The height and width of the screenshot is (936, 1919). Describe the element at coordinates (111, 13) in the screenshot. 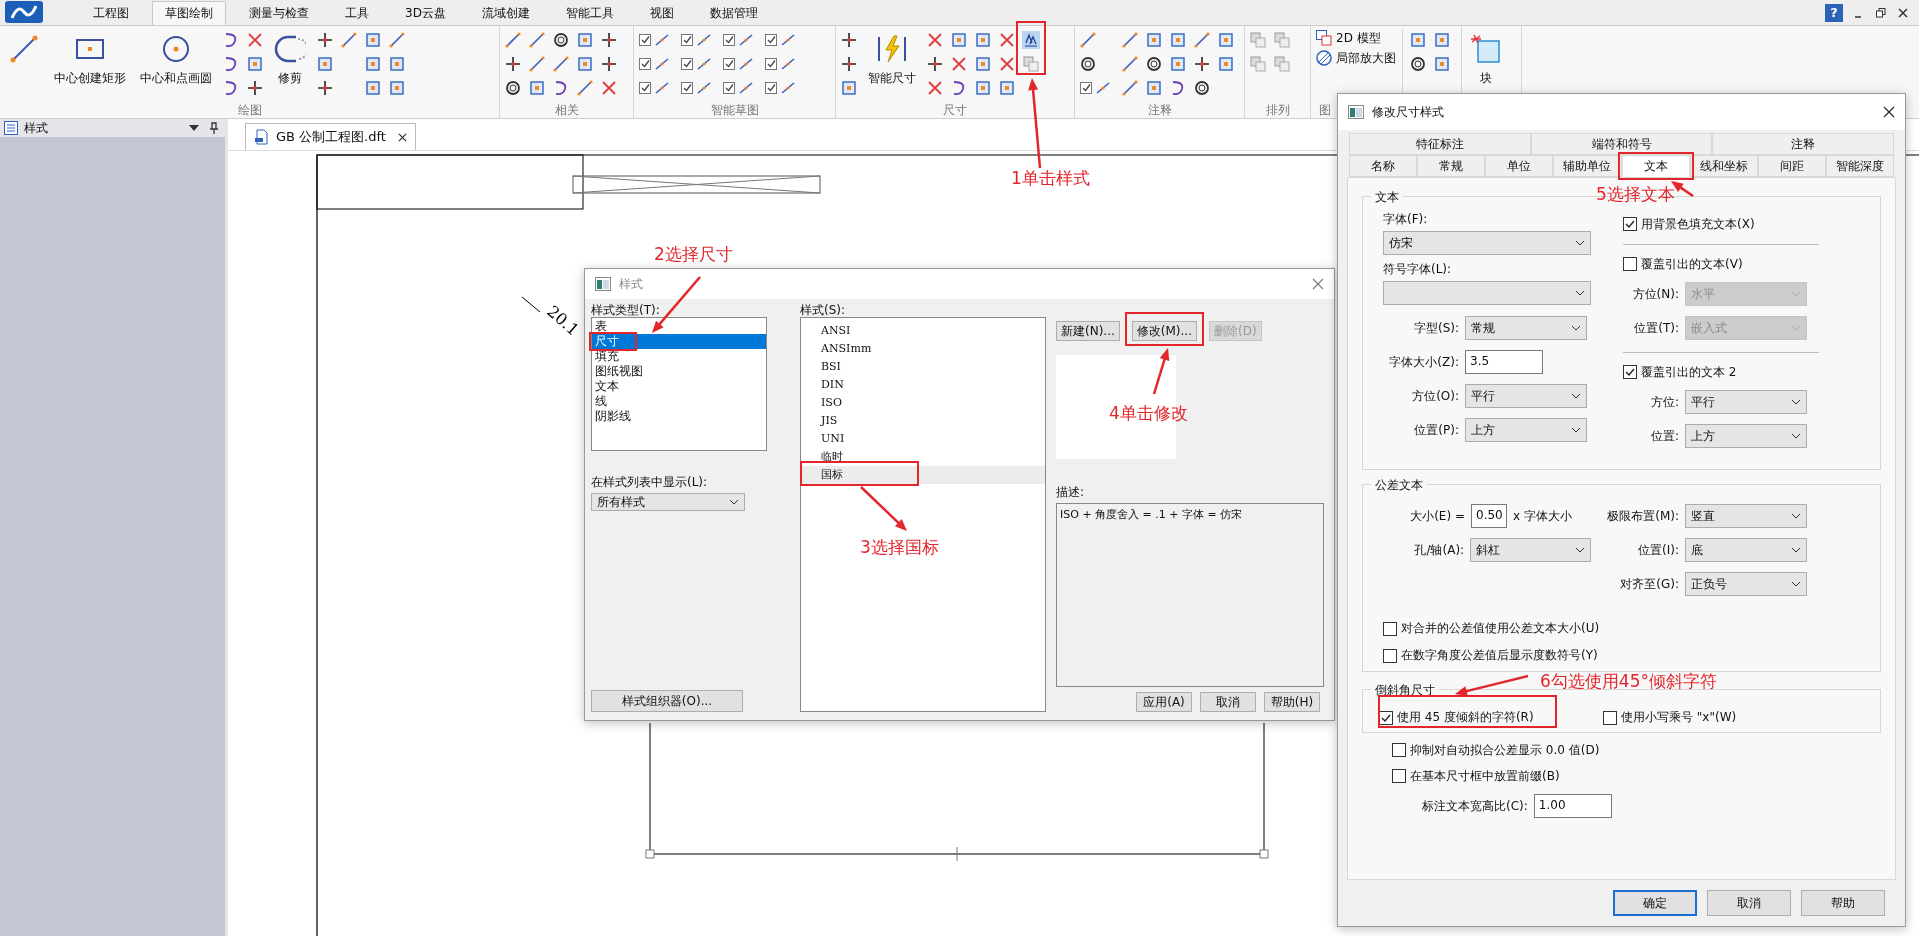

I see `ribbon-tab: 工程图` at that location.